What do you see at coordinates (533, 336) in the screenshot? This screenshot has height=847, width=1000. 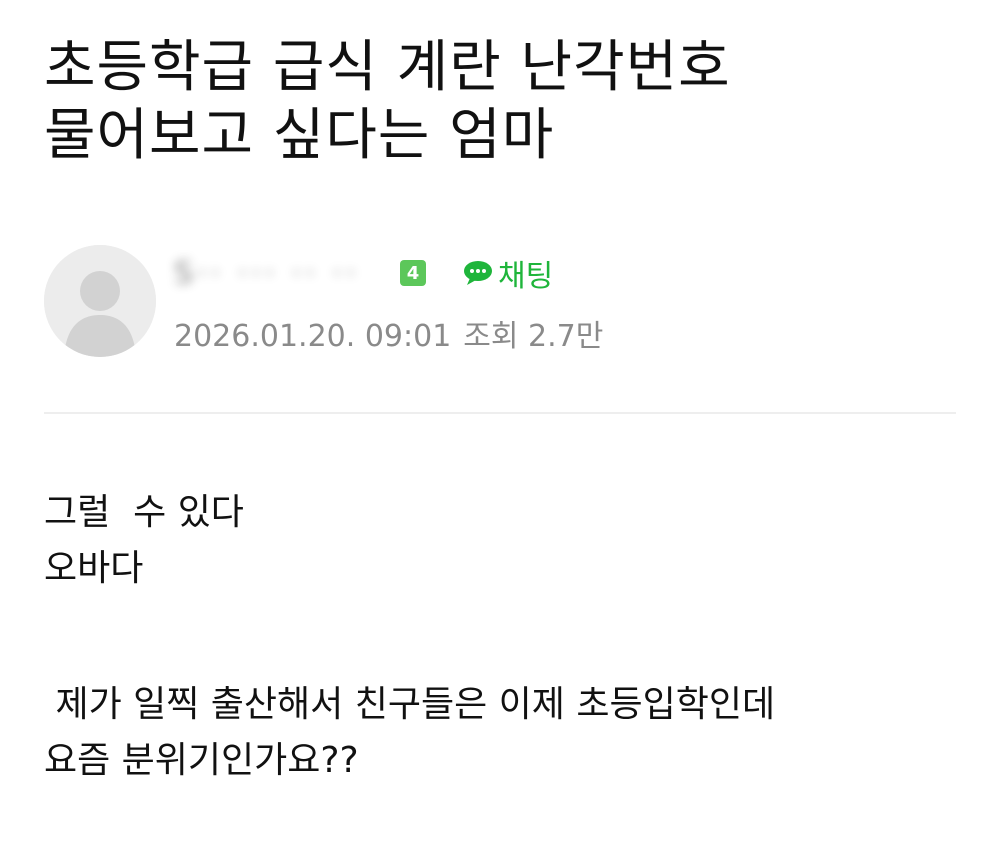 I see `view-count: 조회 2.7만` at bounding box center [533, 336].